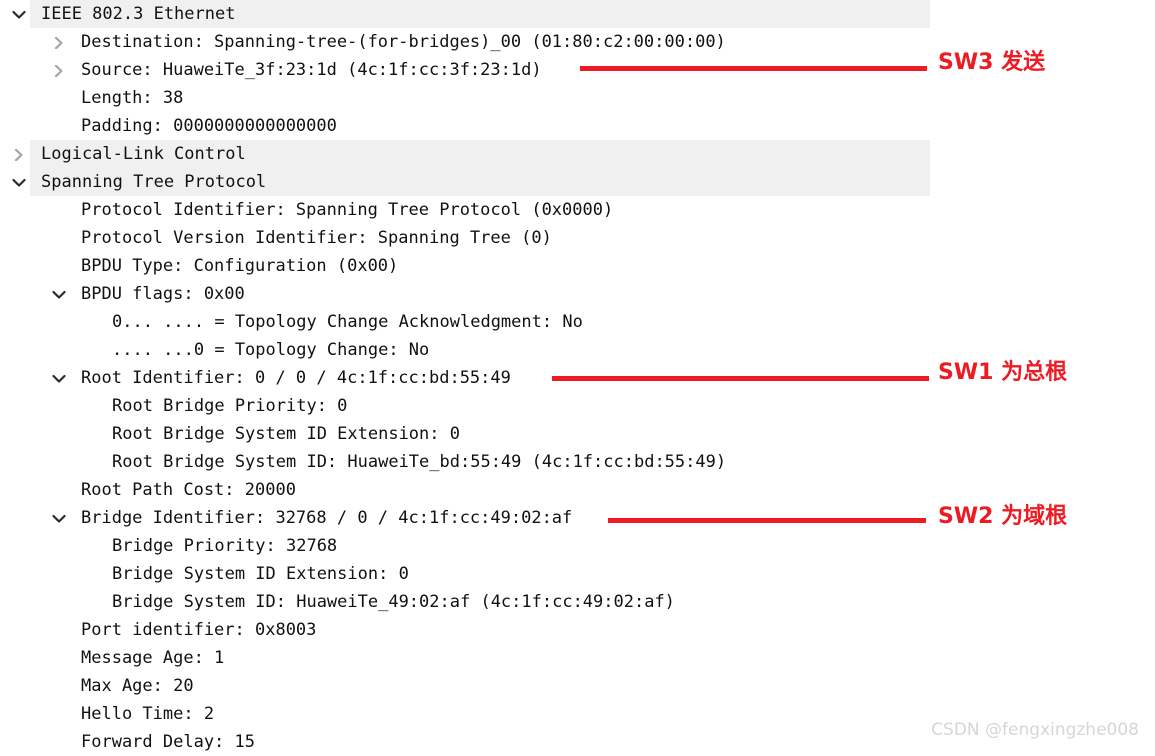 This screenshot has height=756, width=1155. I want to click on packet-tree-row: Bridge System ID Extension: 0, so click(577, 574).